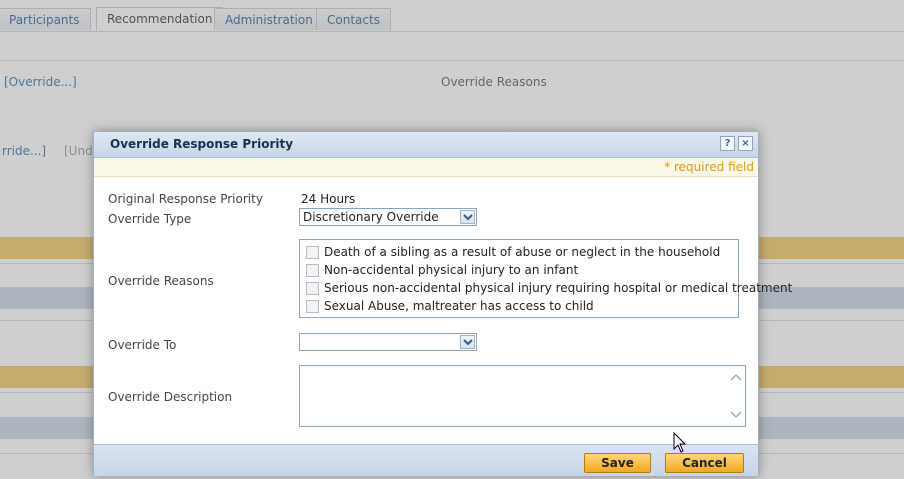  Describe the element at coordinates (388, 342) in the screenshot. I see `override-to-select` at that location.